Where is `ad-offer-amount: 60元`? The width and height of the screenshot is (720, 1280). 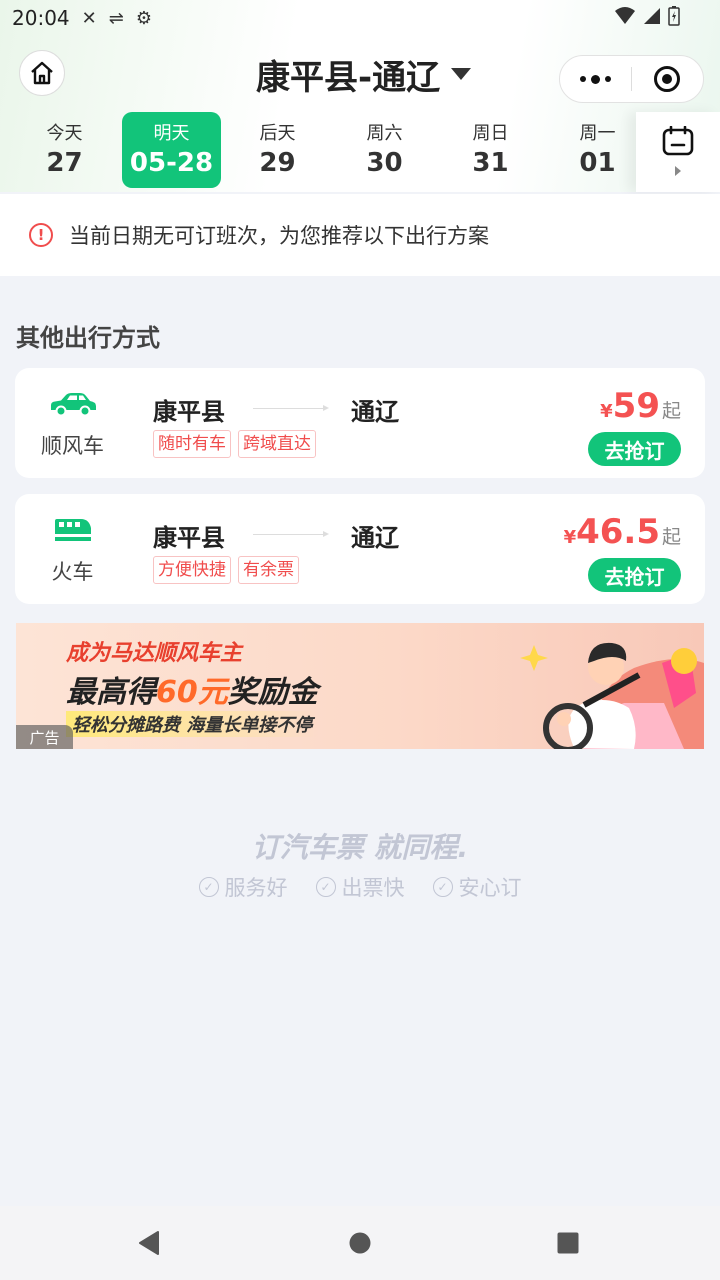 ad-offer-amount: 60元 is located at coordinates (192, 692).